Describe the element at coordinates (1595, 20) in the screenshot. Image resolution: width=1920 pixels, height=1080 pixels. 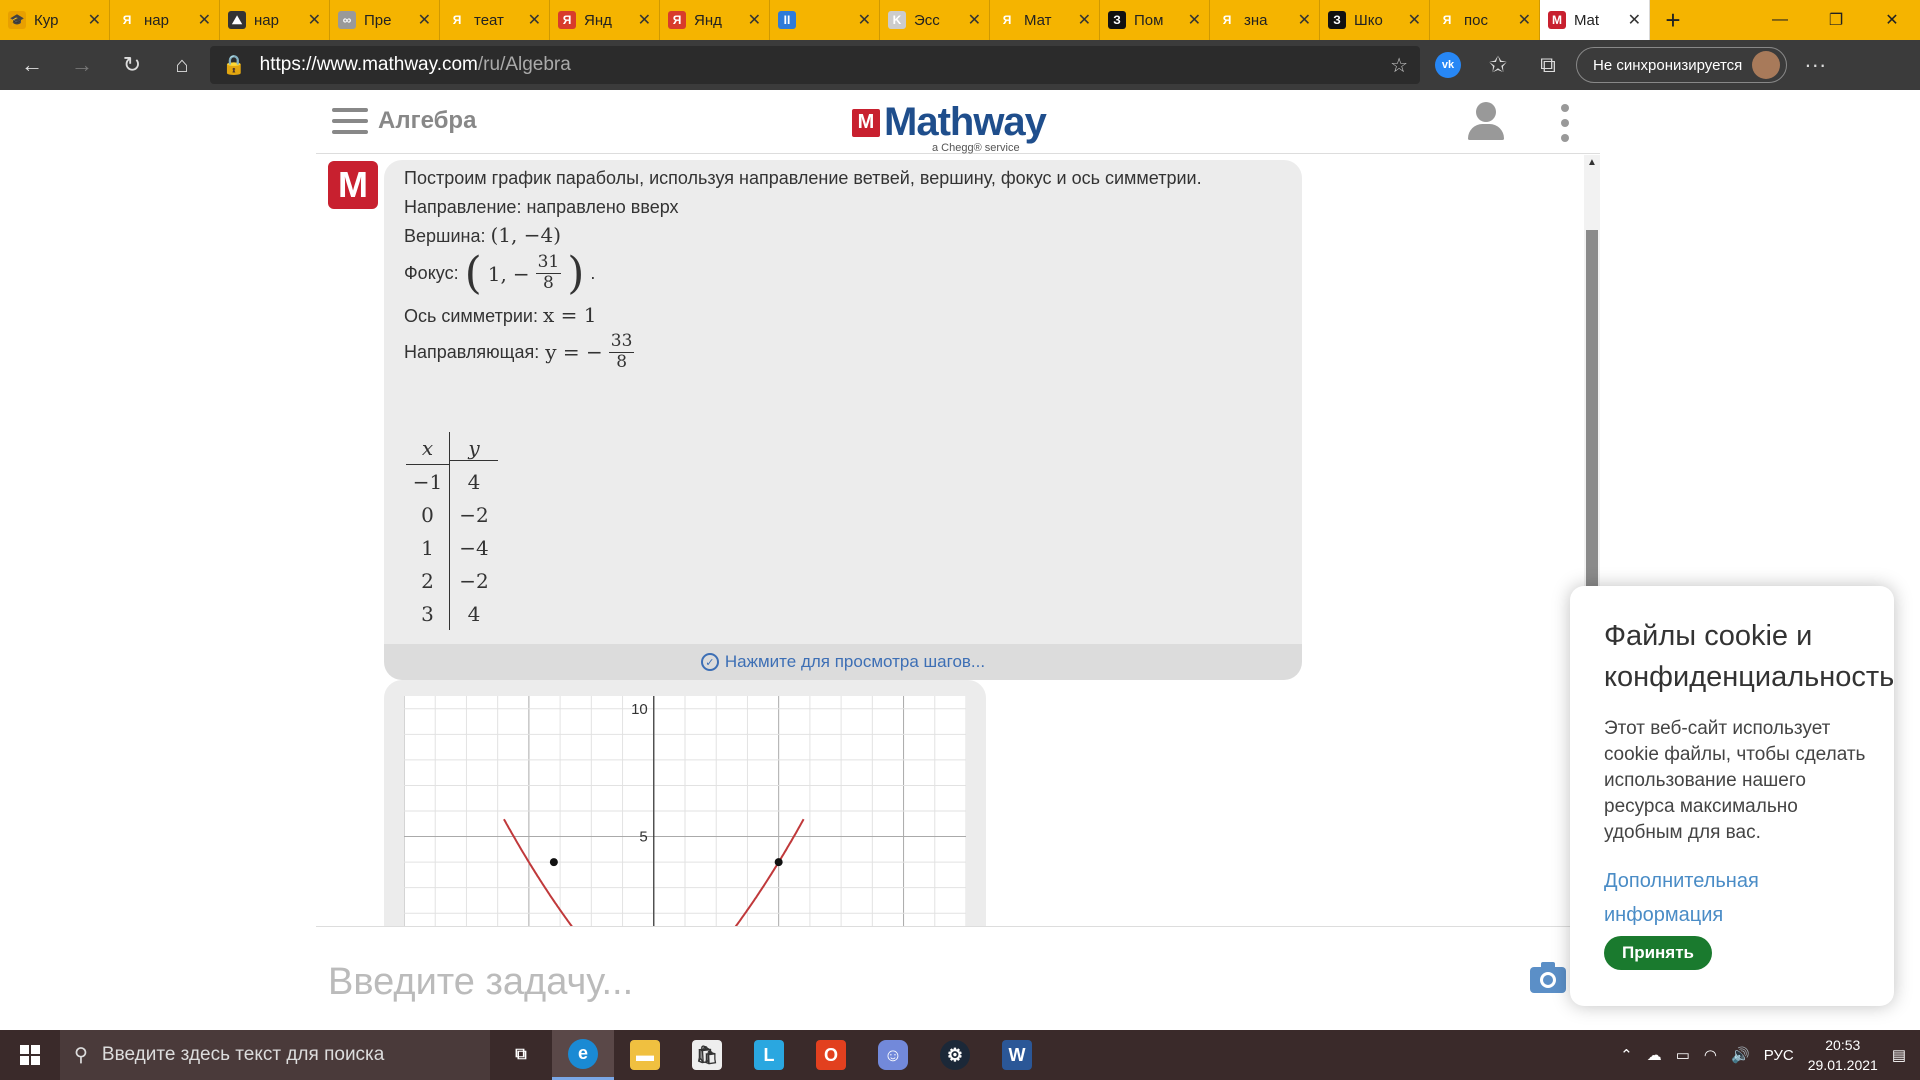
I see `browser-tab: M Mat ✕` at that location.